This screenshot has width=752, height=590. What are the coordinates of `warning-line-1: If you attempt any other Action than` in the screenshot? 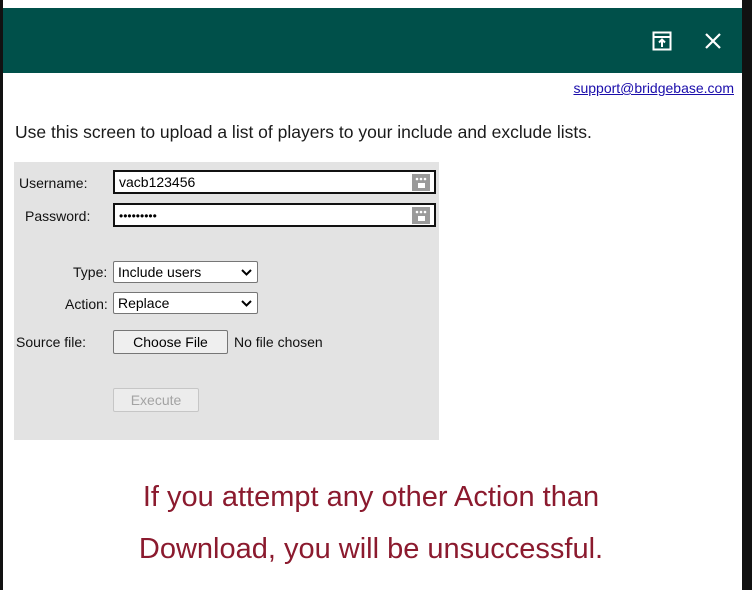 It's located at (371, 497).